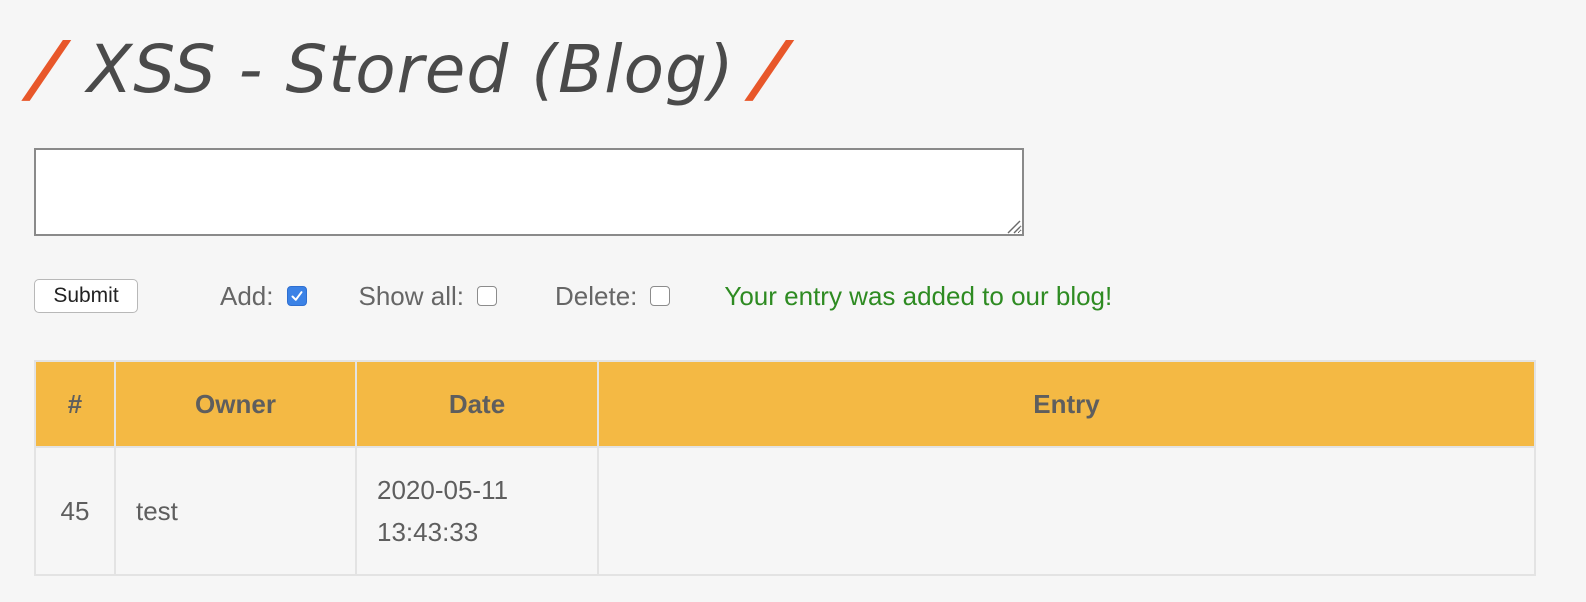 The image size is (1586, 602). What do you see at coordinates (487, 296) in the screenshot?
I see `show-all-checkbox` at bounding box center [487, 296].